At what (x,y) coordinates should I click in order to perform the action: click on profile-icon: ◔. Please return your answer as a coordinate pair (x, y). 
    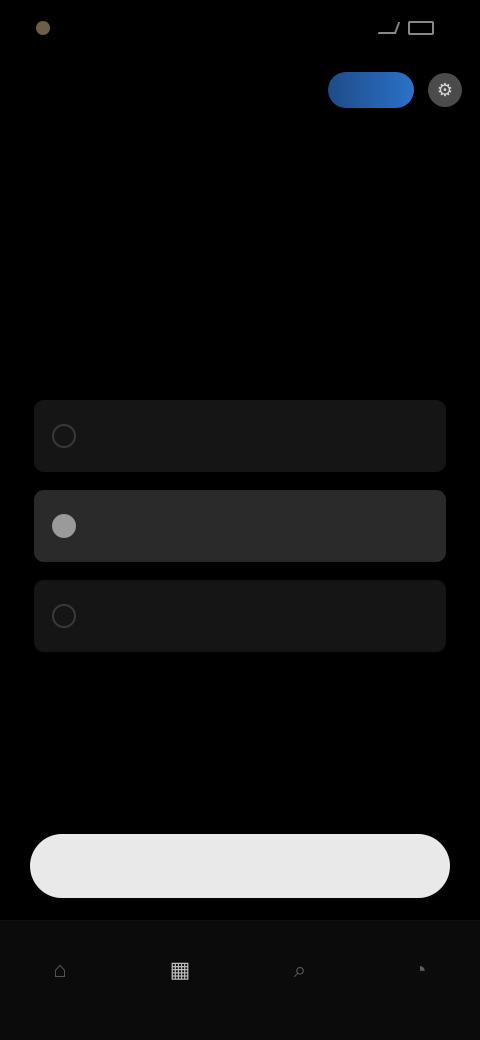
    Looking at the image, I should click on (420, 969).